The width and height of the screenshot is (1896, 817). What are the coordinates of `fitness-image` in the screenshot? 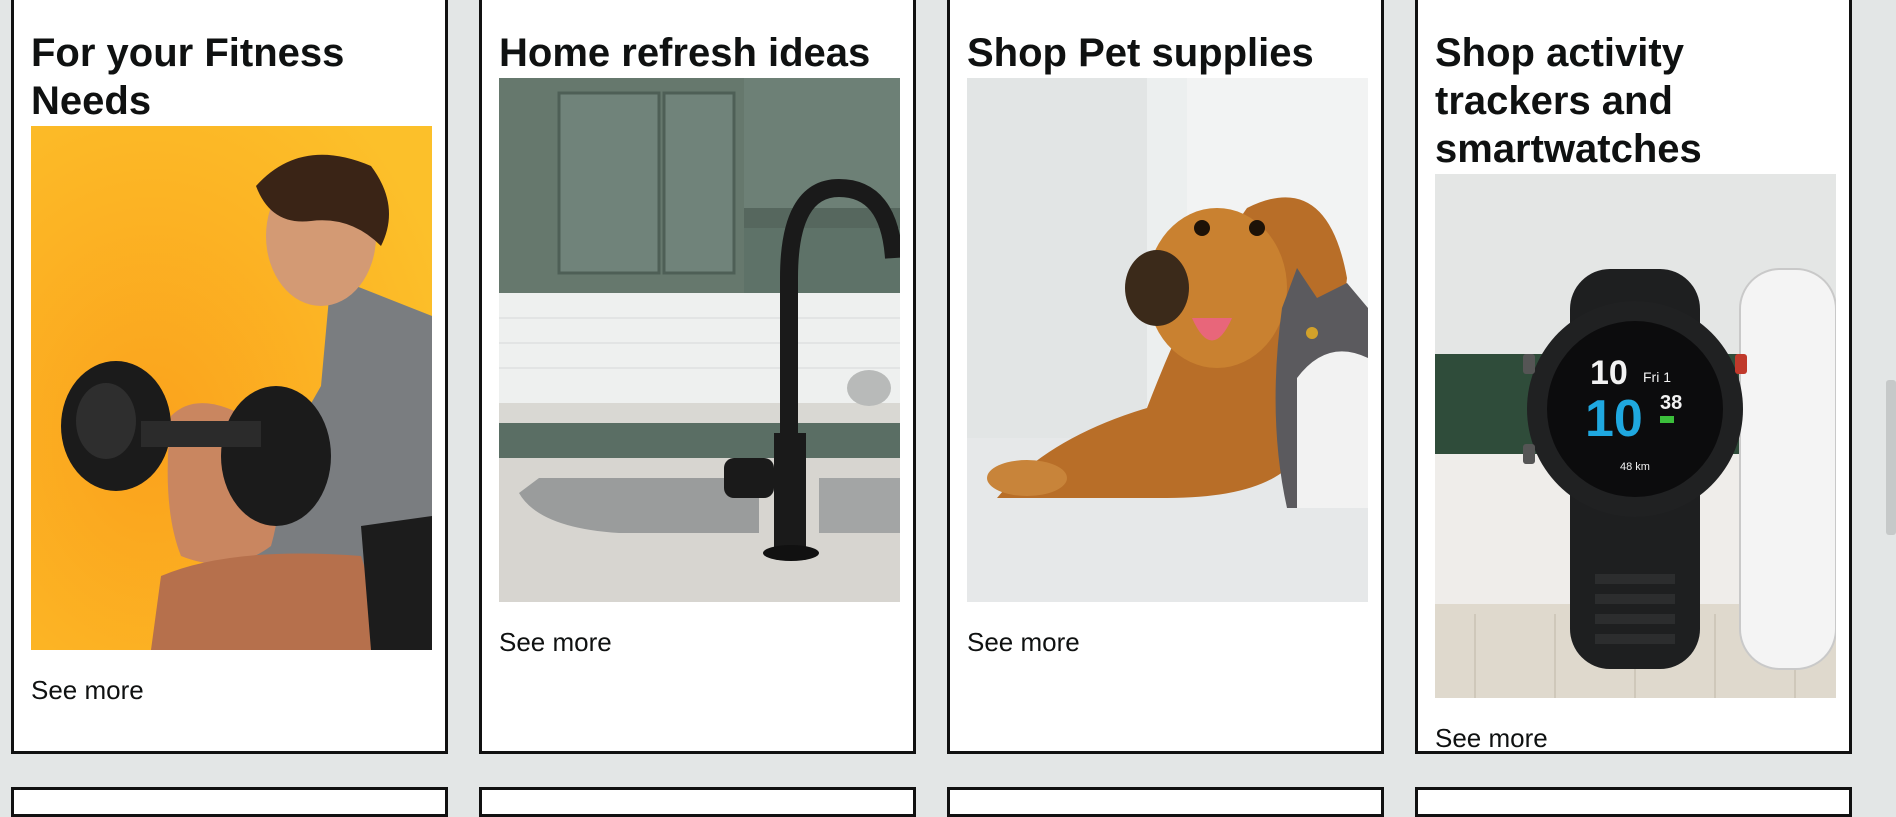 It's located at (231, 388).